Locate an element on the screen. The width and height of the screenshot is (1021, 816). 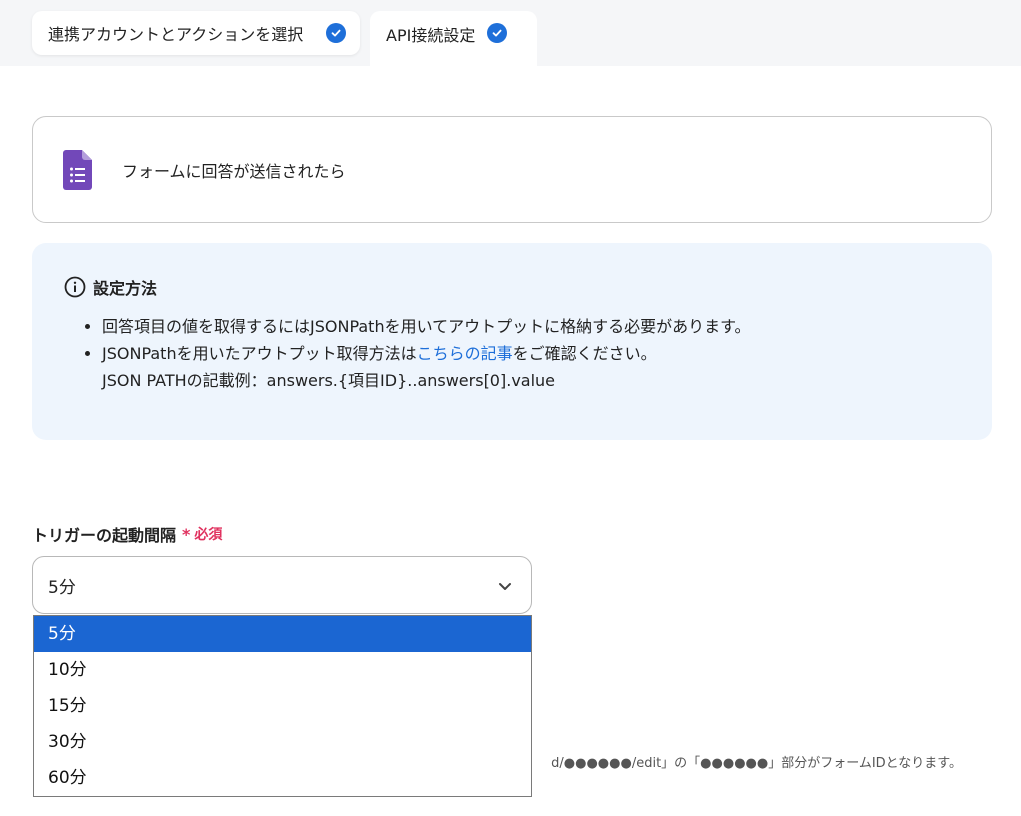
trigger-interval-label: トリガーの起動間隔 * 必須 is located at coordinates (127, 534).